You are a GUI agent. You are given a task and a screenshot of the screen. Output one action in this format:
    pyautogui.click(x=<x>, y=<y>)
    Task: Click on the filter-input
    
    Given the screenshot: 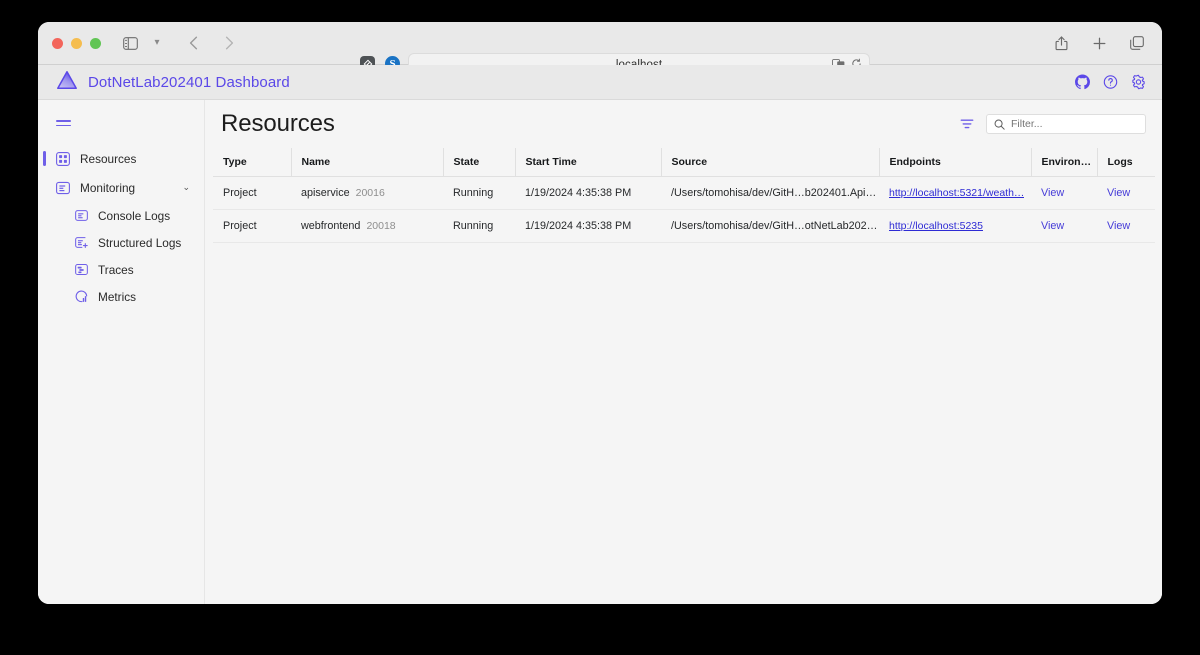 What is the action you would take?
    pyautogui.click(x=1074, y=124)
    